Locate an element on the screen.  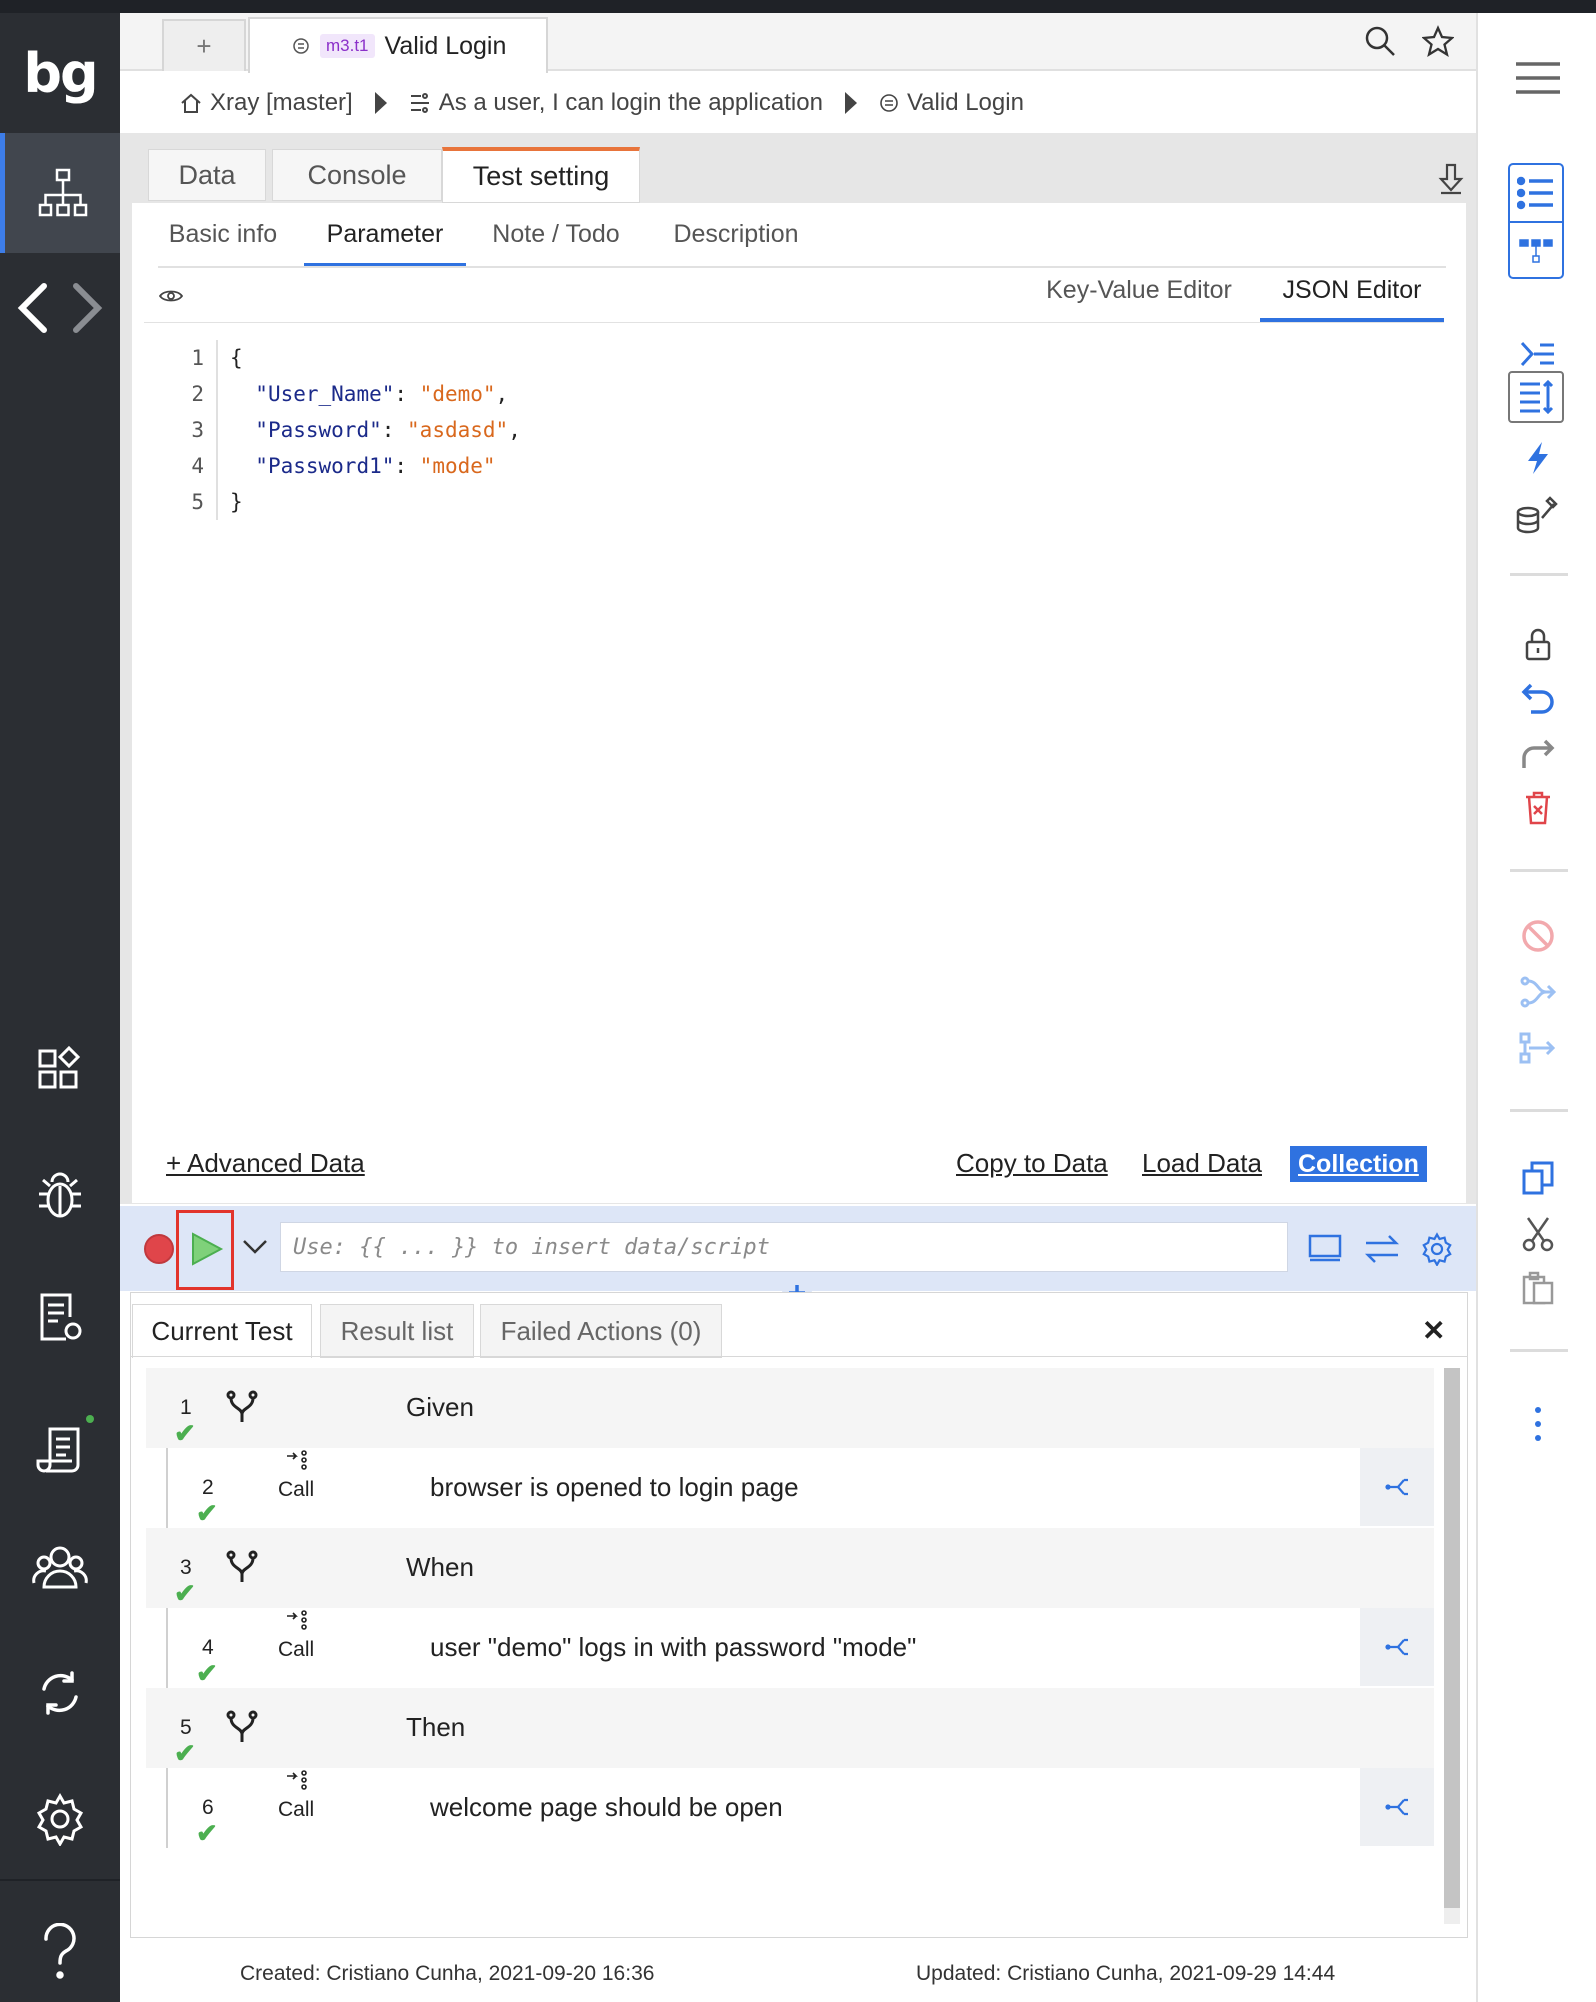
feature-icon is located at coordinates (420, 103).